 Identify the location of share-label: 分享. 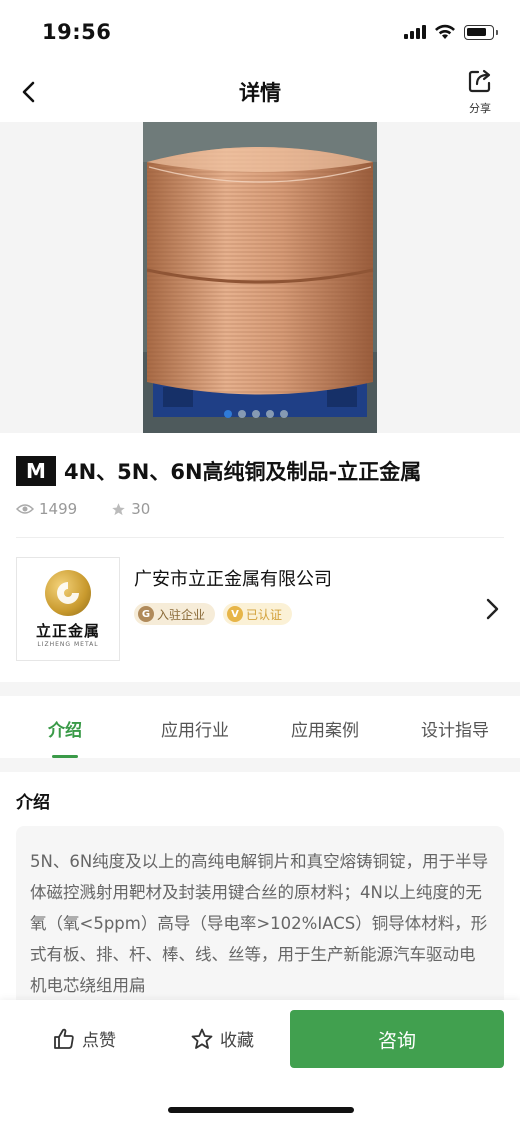
(480, 108).